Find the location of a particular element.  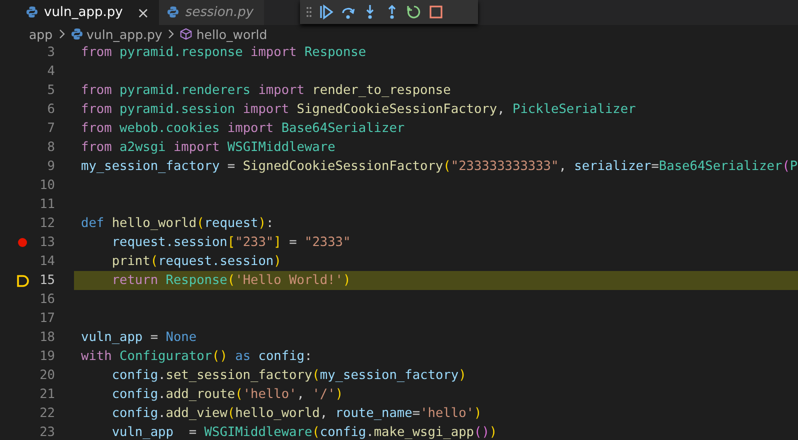

code-line: from pyramid.response import Response is located at coordinates (224, 53).